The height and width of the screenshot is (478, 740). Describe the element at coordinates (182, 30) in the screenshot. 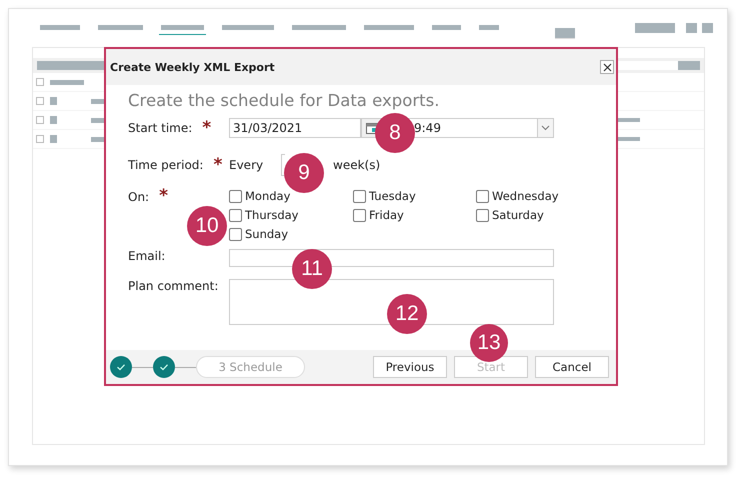

I see `nav-tab-placeholder` at that location.